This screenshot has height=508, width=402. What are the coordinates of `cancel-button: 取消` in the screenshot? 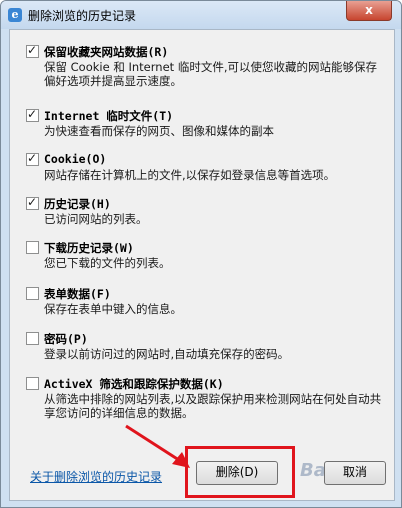 It's located at (355, 473).